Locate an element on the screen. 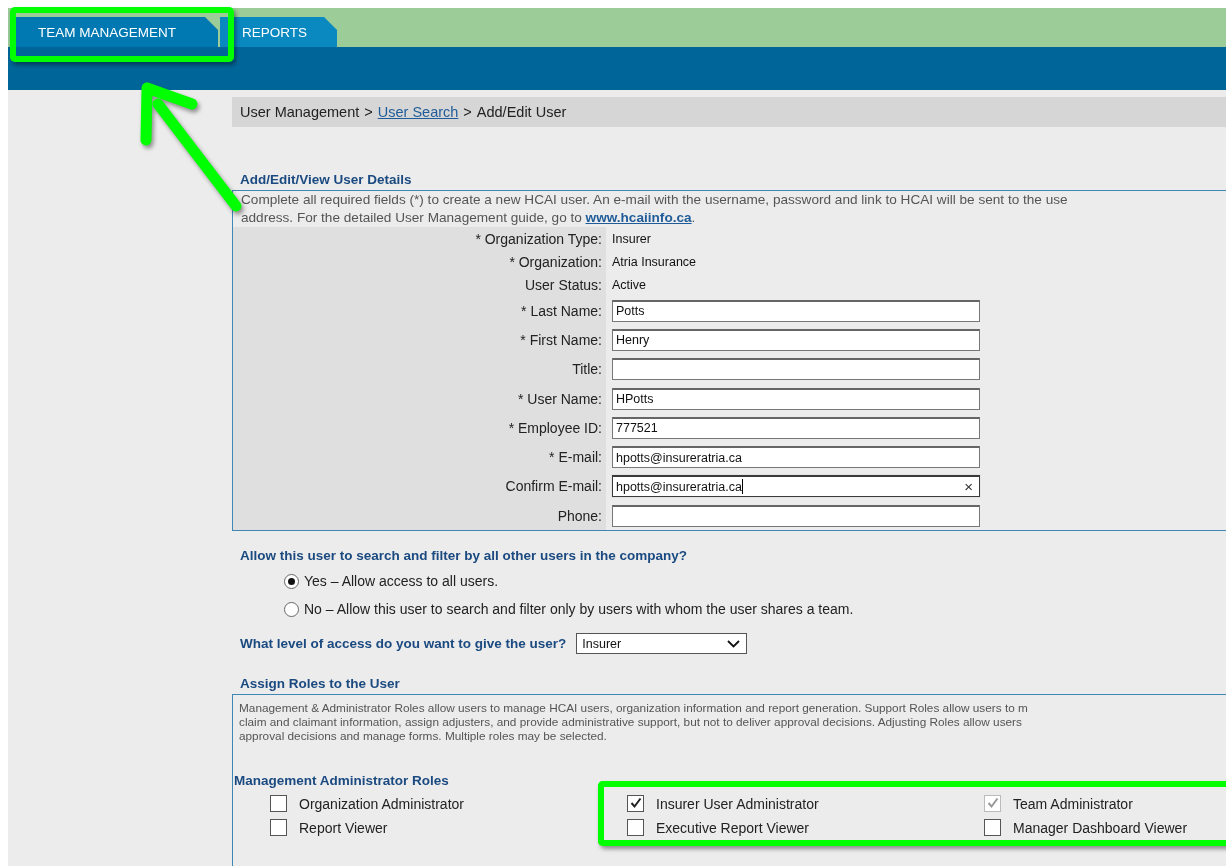  access-dropdown: Insurer is located at coordinates (662, 644).